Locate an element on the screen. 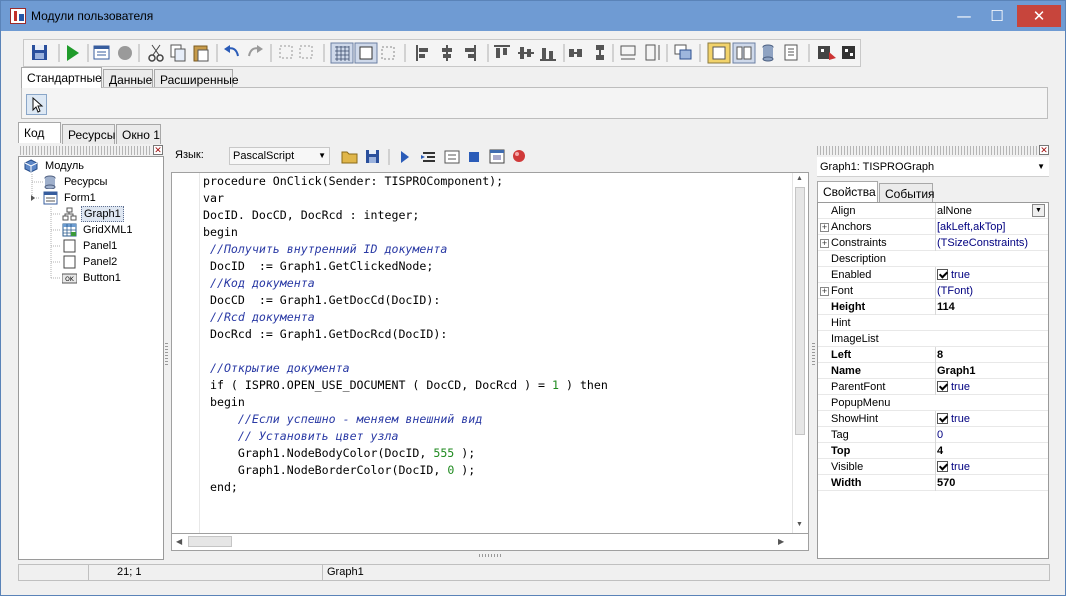 This screenshot has width=1066, height=596. code-line: DocRcd := Graph1.GetDocRcd(DocID): is located at coordinates (405, 334).